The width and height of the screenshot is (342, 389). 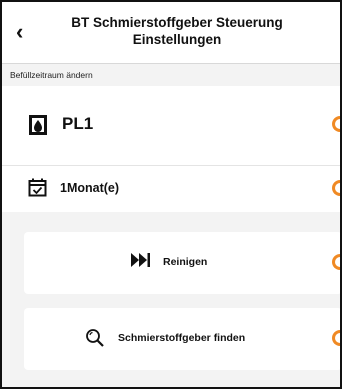 What do you see at coordinates (185, 262) in the screenshot?
I see `clean-label: Reinigen` at bounding box center [185, 262].